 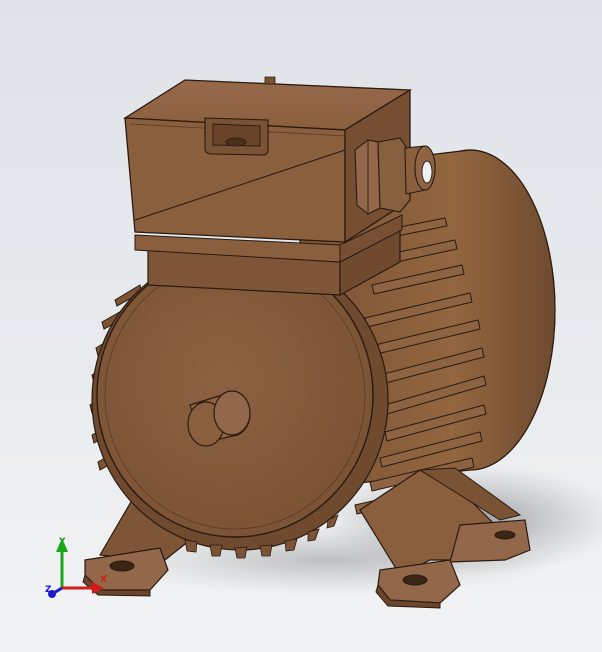 I want to click on y-axis-label: Y, so click(x=62, y=542).